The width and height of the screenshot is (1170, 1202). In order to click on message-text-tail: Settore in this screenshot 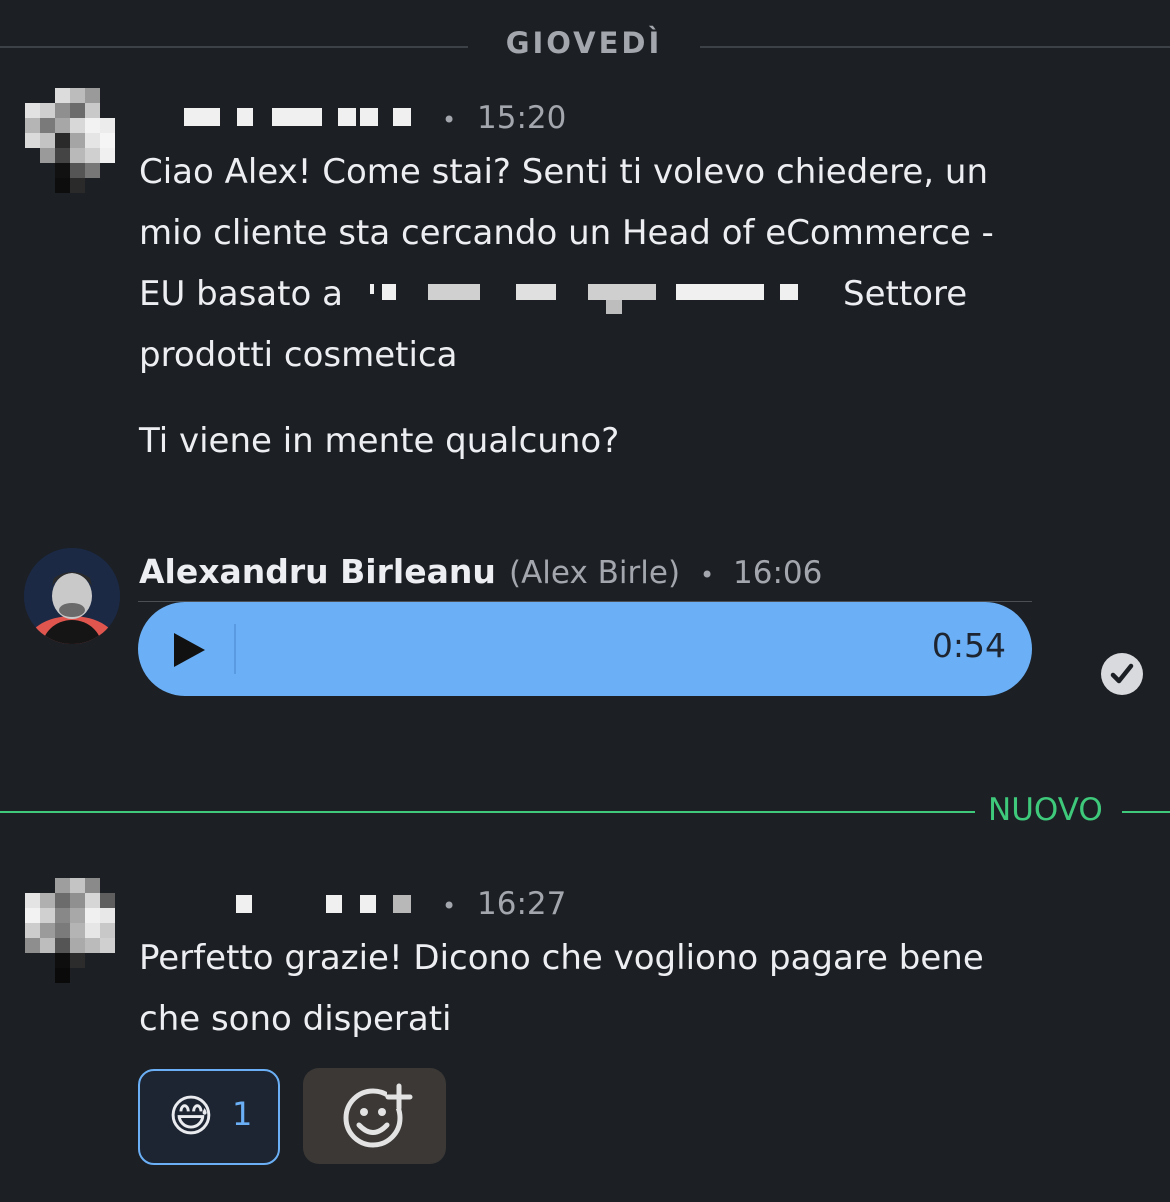, I will do `click(905, 294)`.